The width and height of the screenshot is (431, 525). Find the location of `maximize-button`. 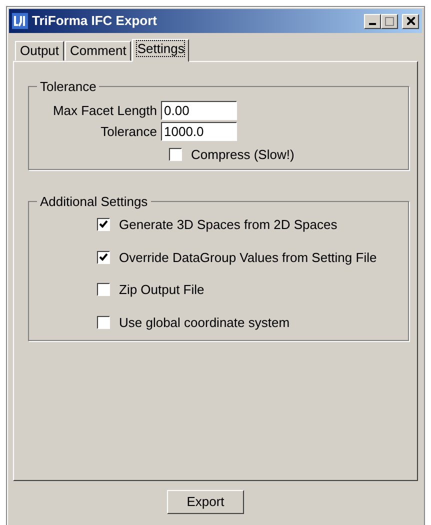

maximize-button is located at coordinates (389, 21).